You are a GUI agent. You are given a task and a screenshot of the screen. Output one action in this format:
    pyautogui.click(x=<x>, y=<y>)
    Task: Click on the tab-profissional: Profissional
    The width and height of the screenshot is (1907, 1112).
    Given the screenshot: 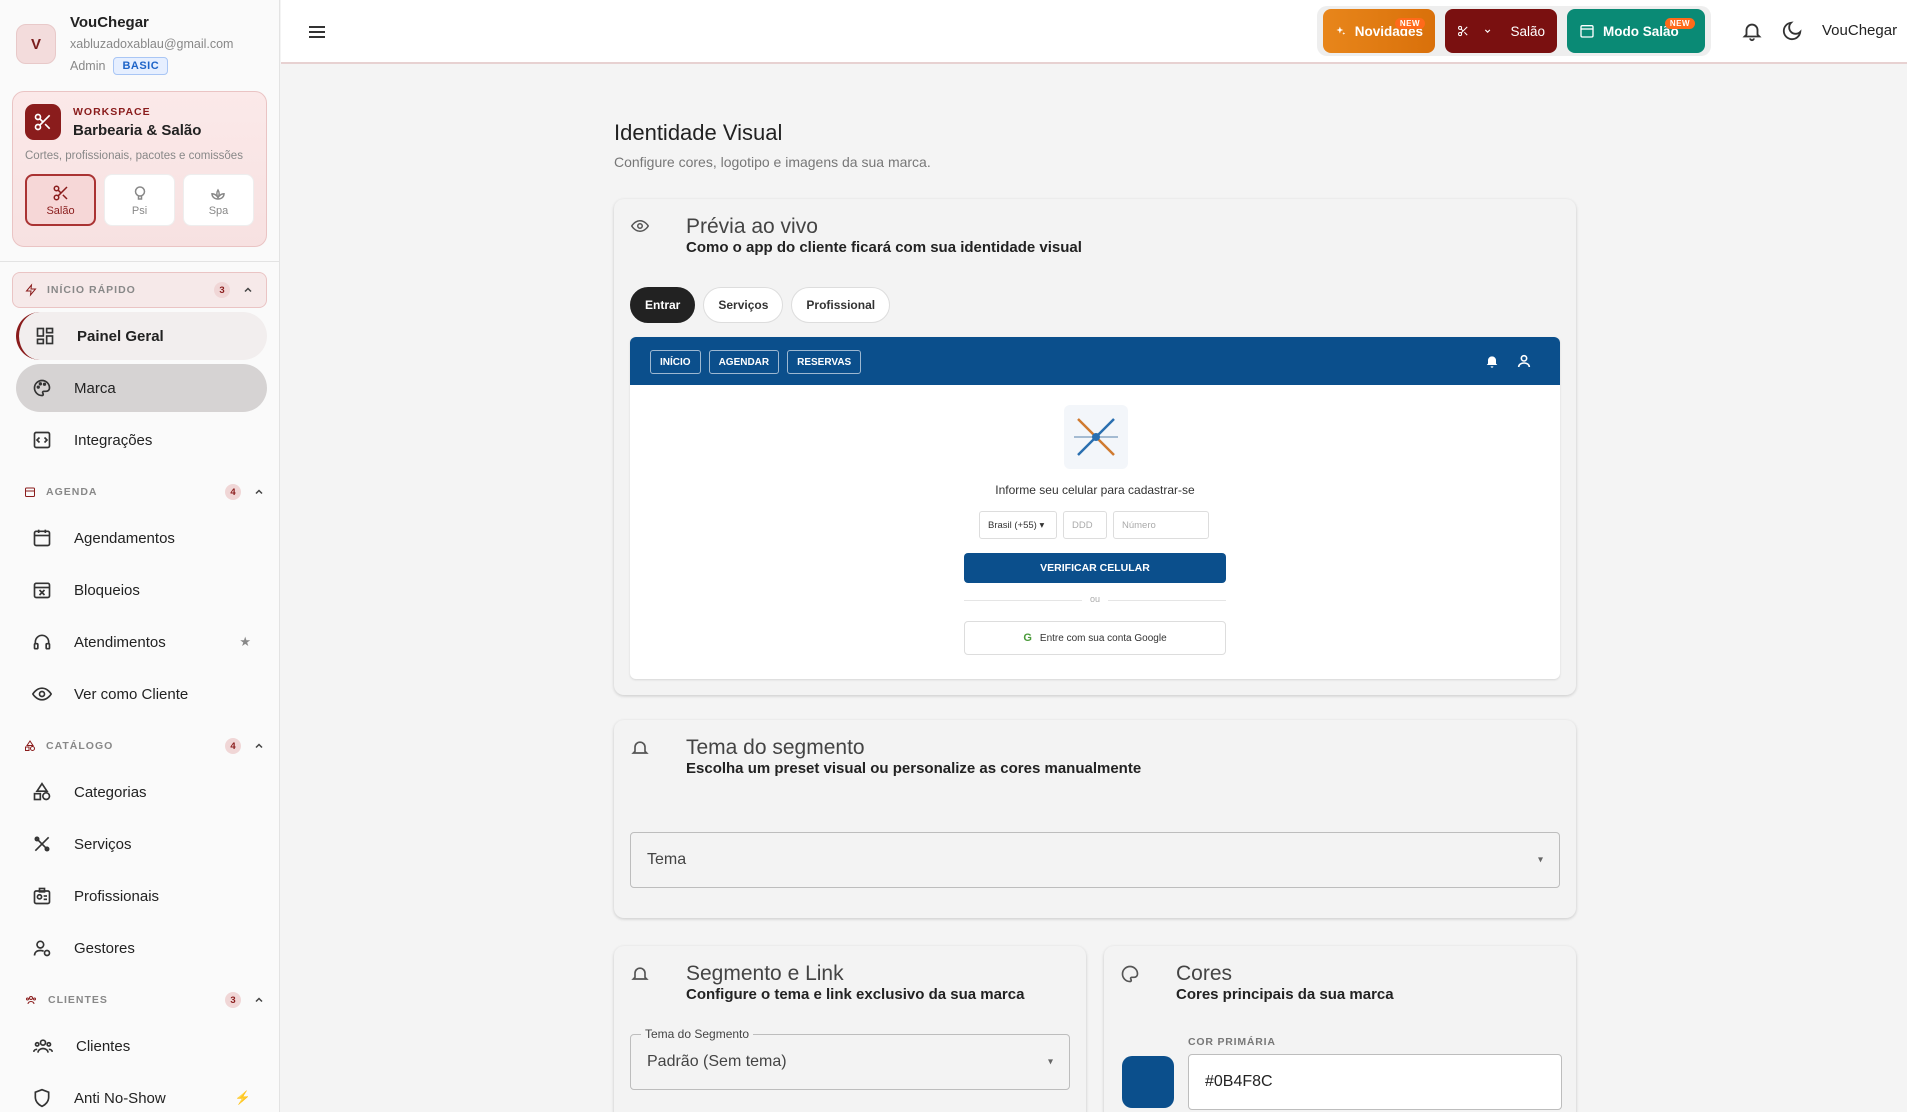 What is the action you would take?
    pyautogui.click(x=841, y=305)
    